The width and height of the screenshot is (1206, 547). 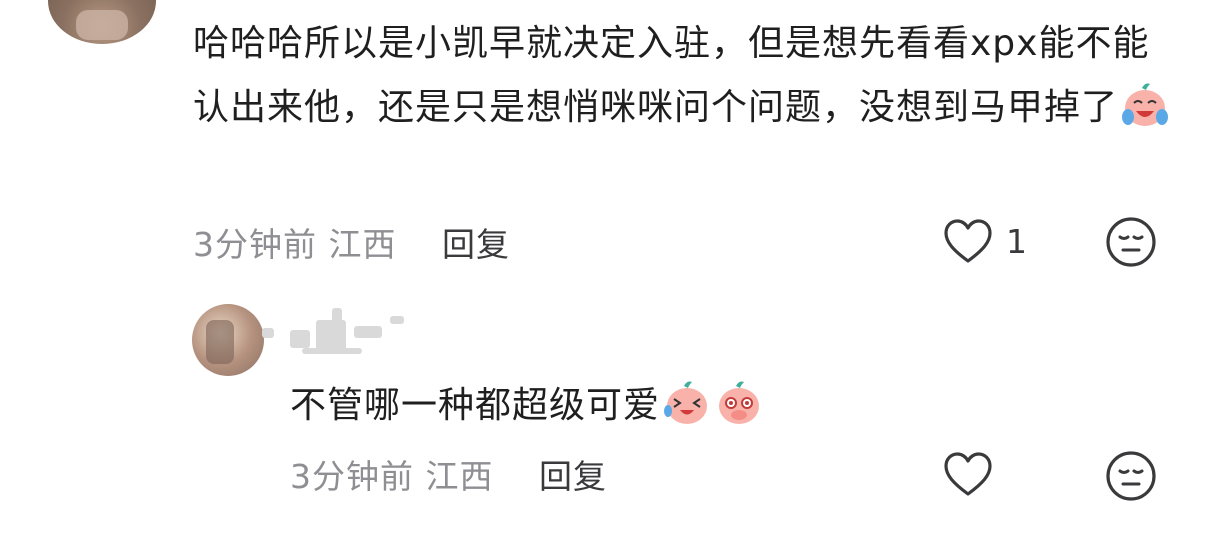 What do you see at coordinates (1145, 104) in the screenshot?
I see `crying-laughing-peach-emoji` at bounding box center [1145, 104].